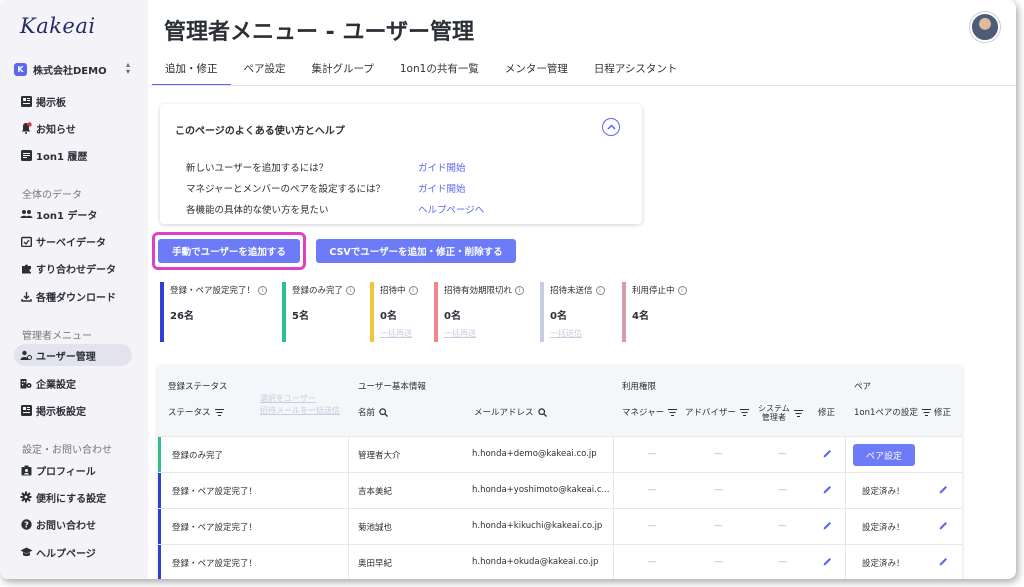 The height and width of the screenshot is (587, 1024). Describe the element at coordinates (536, 72) in the screenshot. I see `tab-mentor-management: メンター管理` at that location.